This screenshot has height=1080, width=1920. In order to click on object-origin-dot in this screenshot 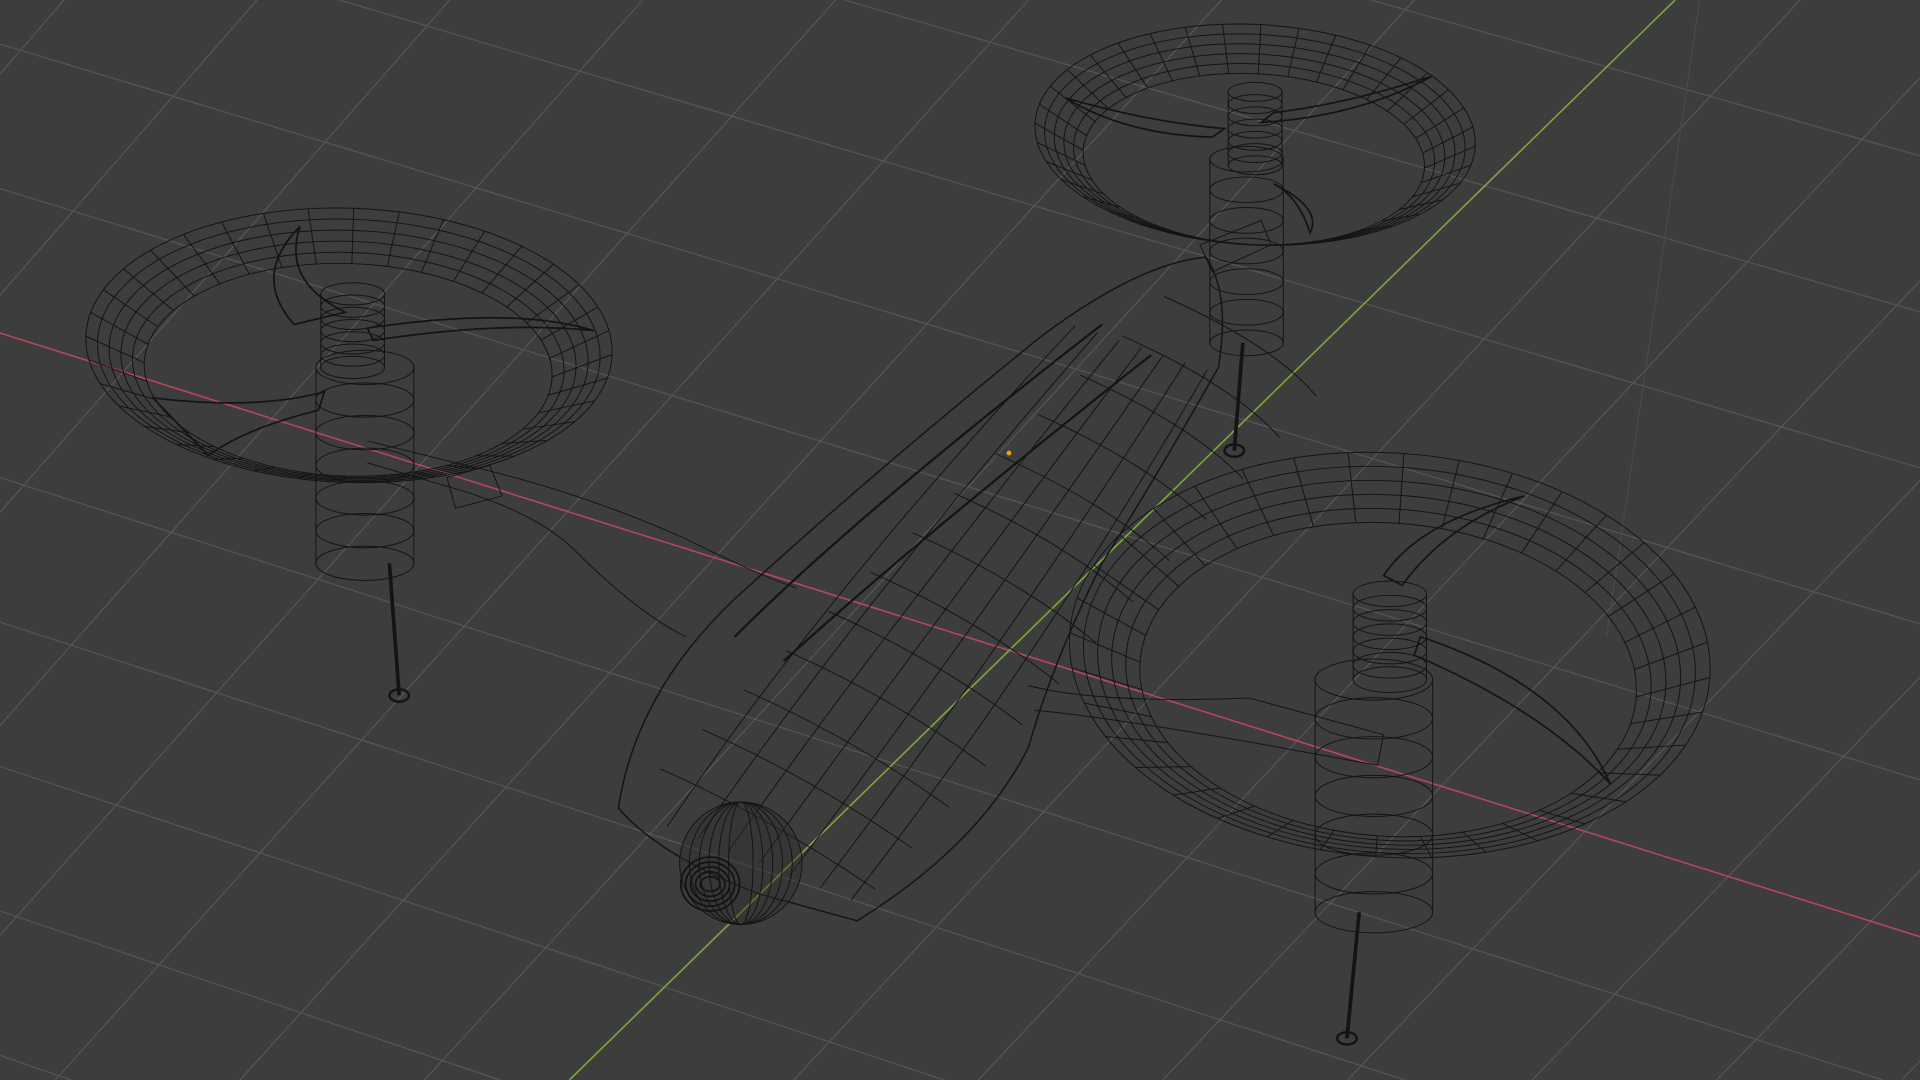, I will do `click(1009, 453)`.